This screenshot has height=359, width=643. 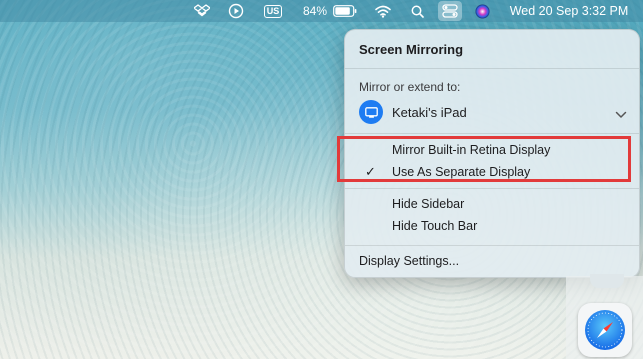 I want to click on option-hide-sidebar: Hide Sidebar, so click(x=428, y=204).